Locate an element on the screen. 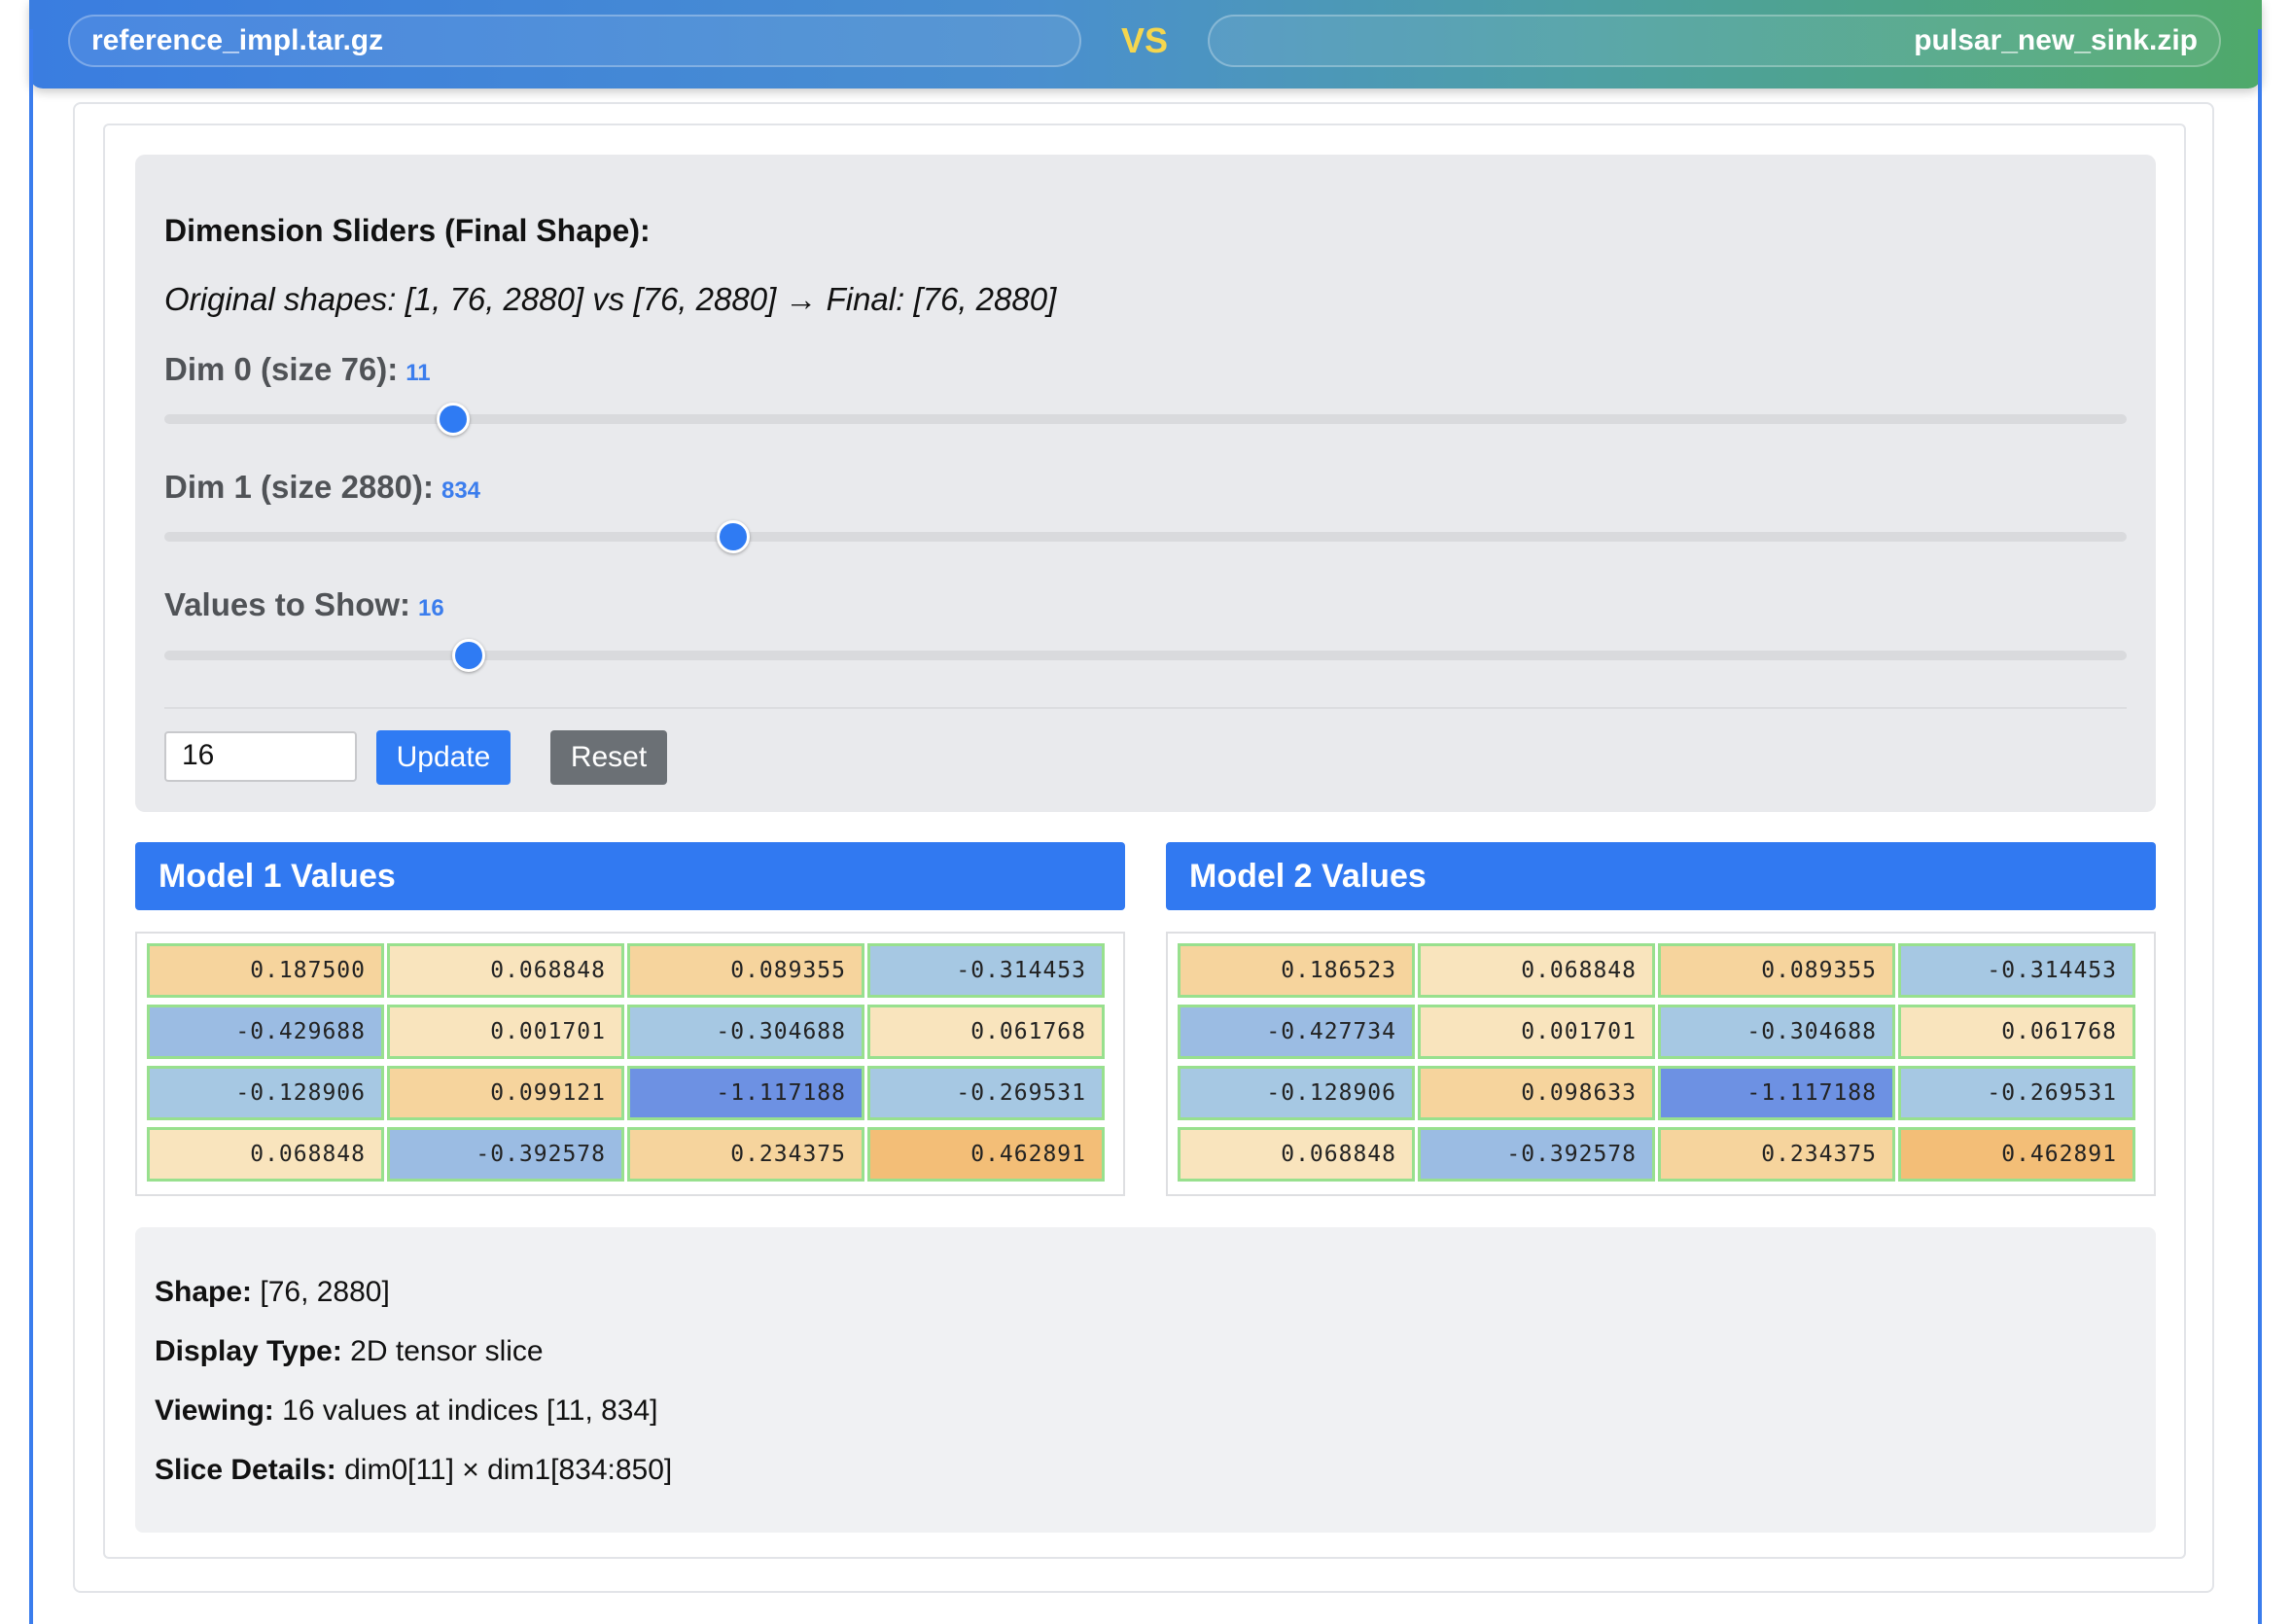 The height and width of the screenshot is (1624, 2291). slice-details-info: Slice Details: dim0[11] × dim1[834:850] is located at coordinates (413, 1470).